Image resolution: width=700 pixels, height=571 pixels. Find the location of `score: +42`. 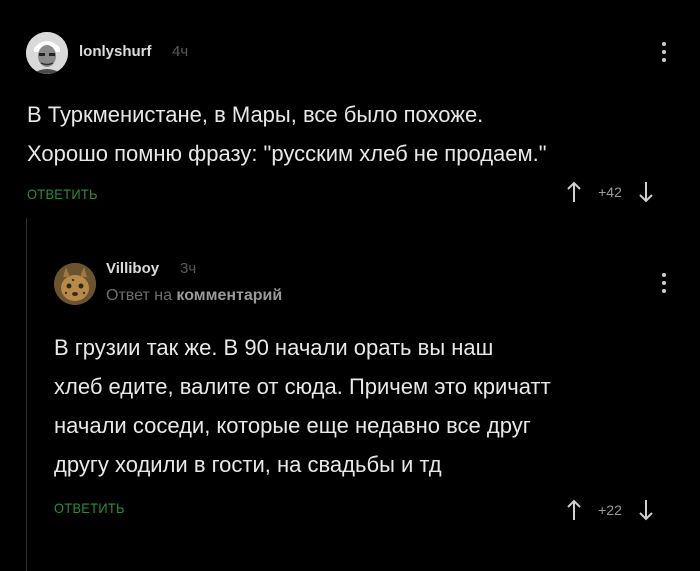

score: +42 is located at coordinates (610, 192).